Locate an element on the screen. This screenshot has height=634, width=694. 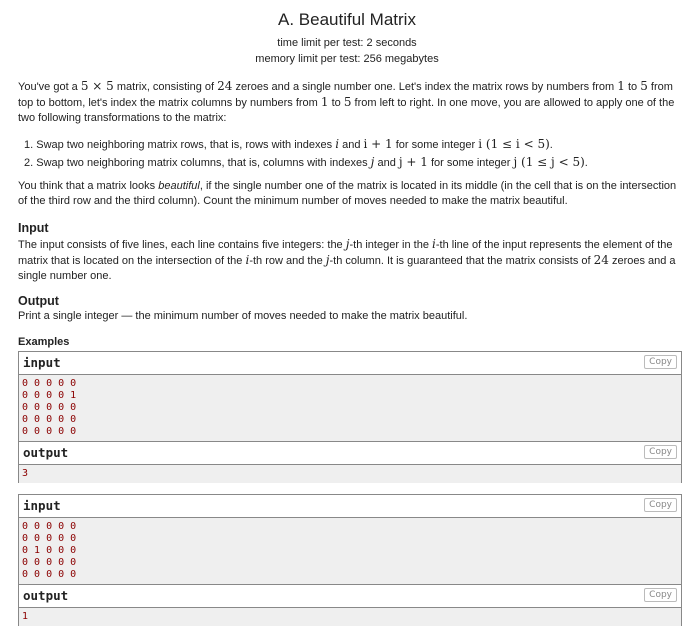
text: You think that a matrix looks is located at coordinates (88, 186).